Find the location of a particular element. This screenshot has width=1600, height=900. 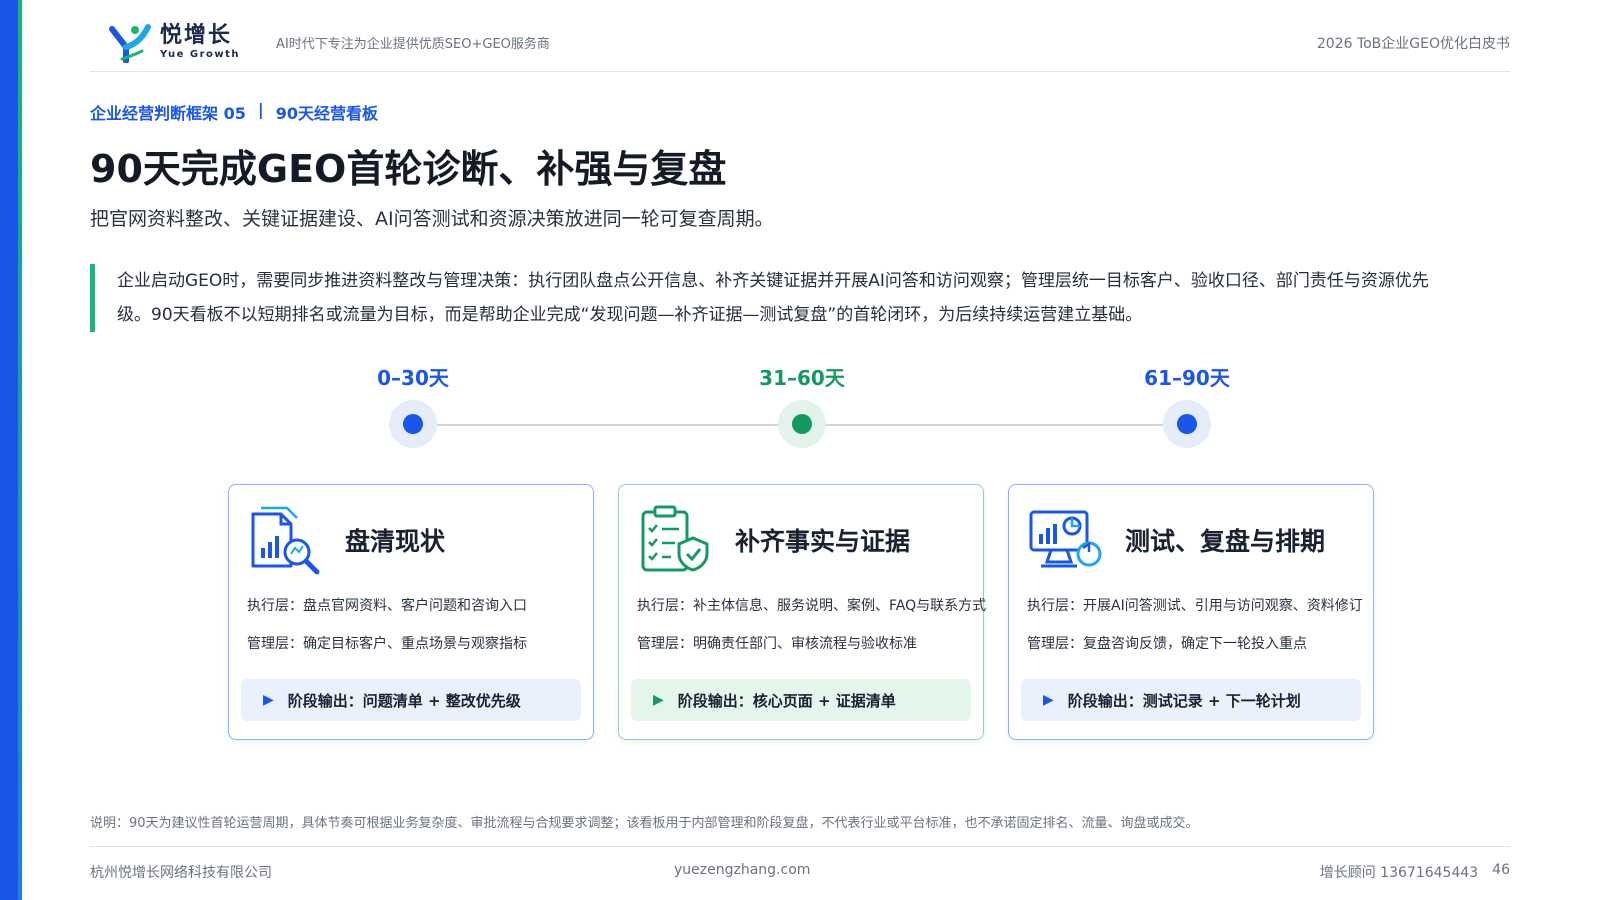

card-output: ▶ 阶段输出：核心页面 + 证据清单 is located at coordinates (801, 700).